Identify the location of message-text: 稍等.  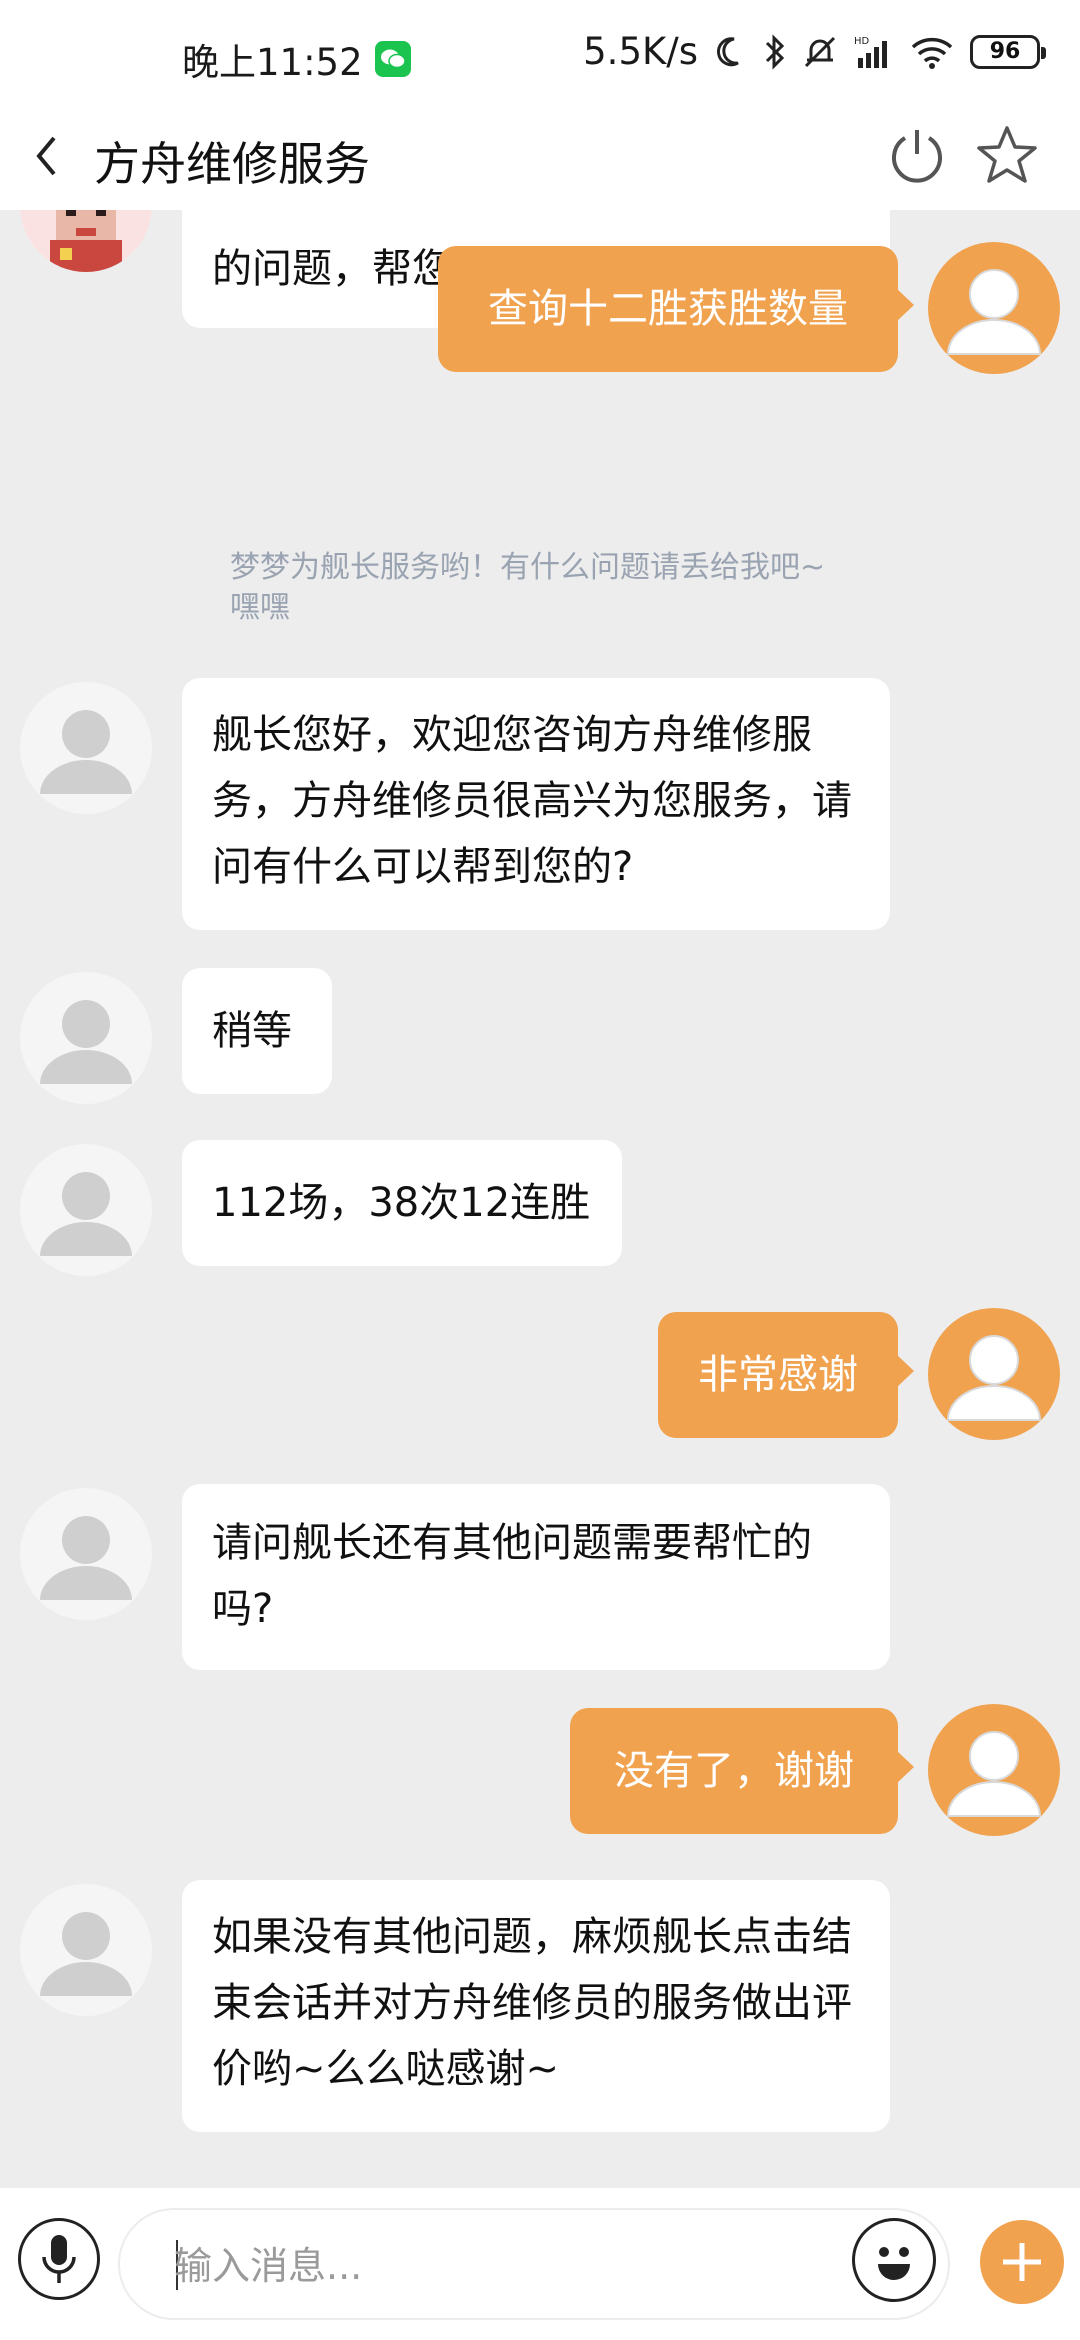
(252, 1031).